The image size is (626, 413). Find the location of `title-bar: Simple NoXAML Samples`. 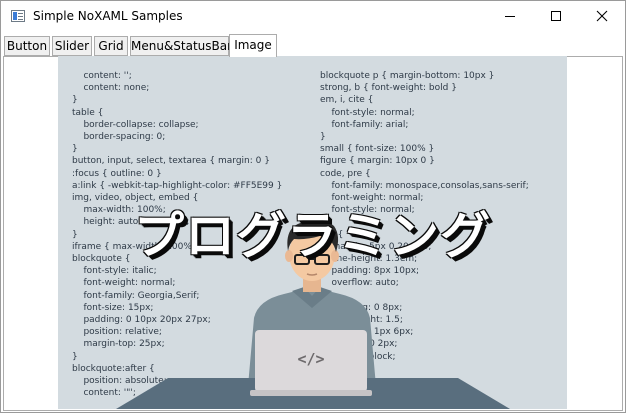

title-bar: Simple NoXAML Samples is located at coordinates (313, 16).